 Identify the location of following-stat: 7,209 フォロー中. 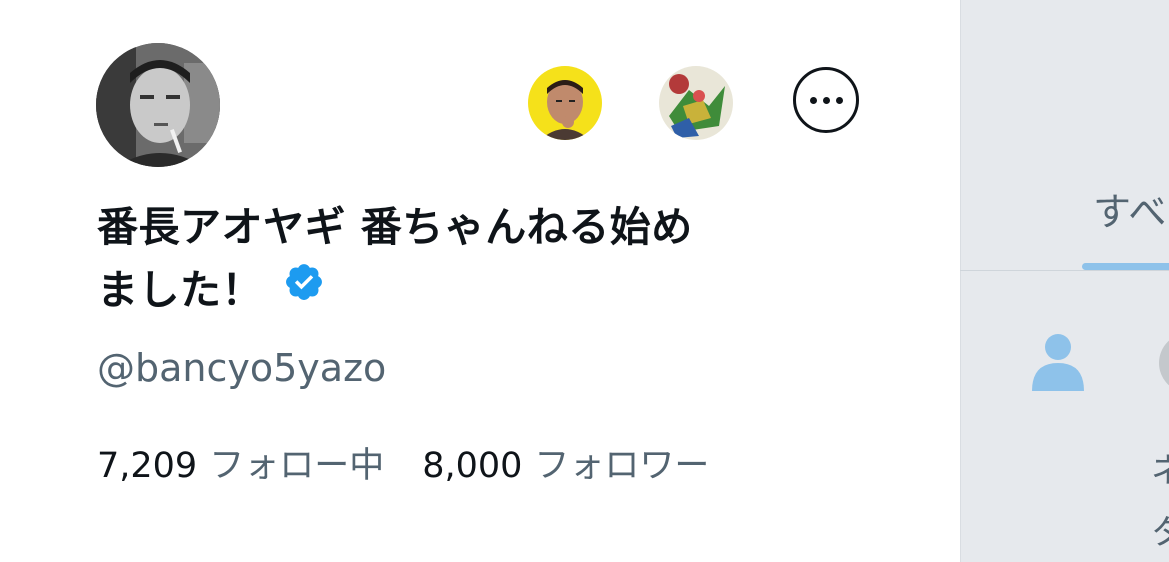
(240, 462).